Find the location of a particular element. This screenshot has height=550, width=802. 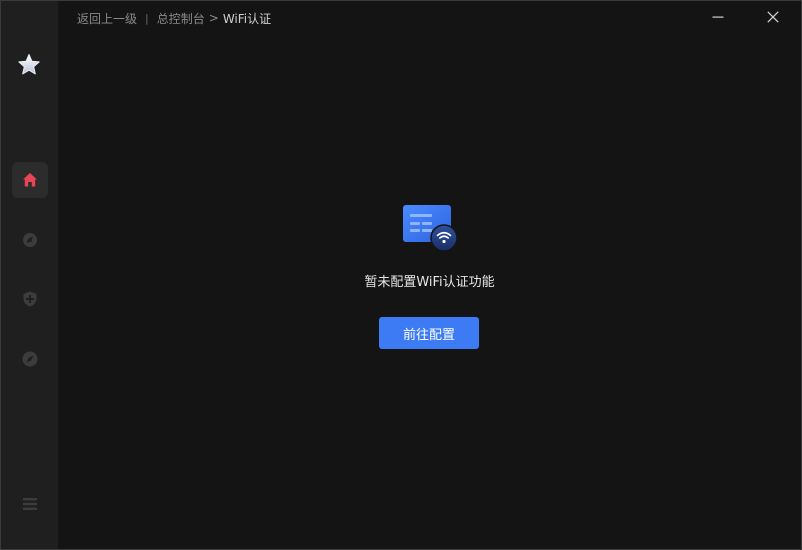

minimize-icon is located at coordinates (718, 17).